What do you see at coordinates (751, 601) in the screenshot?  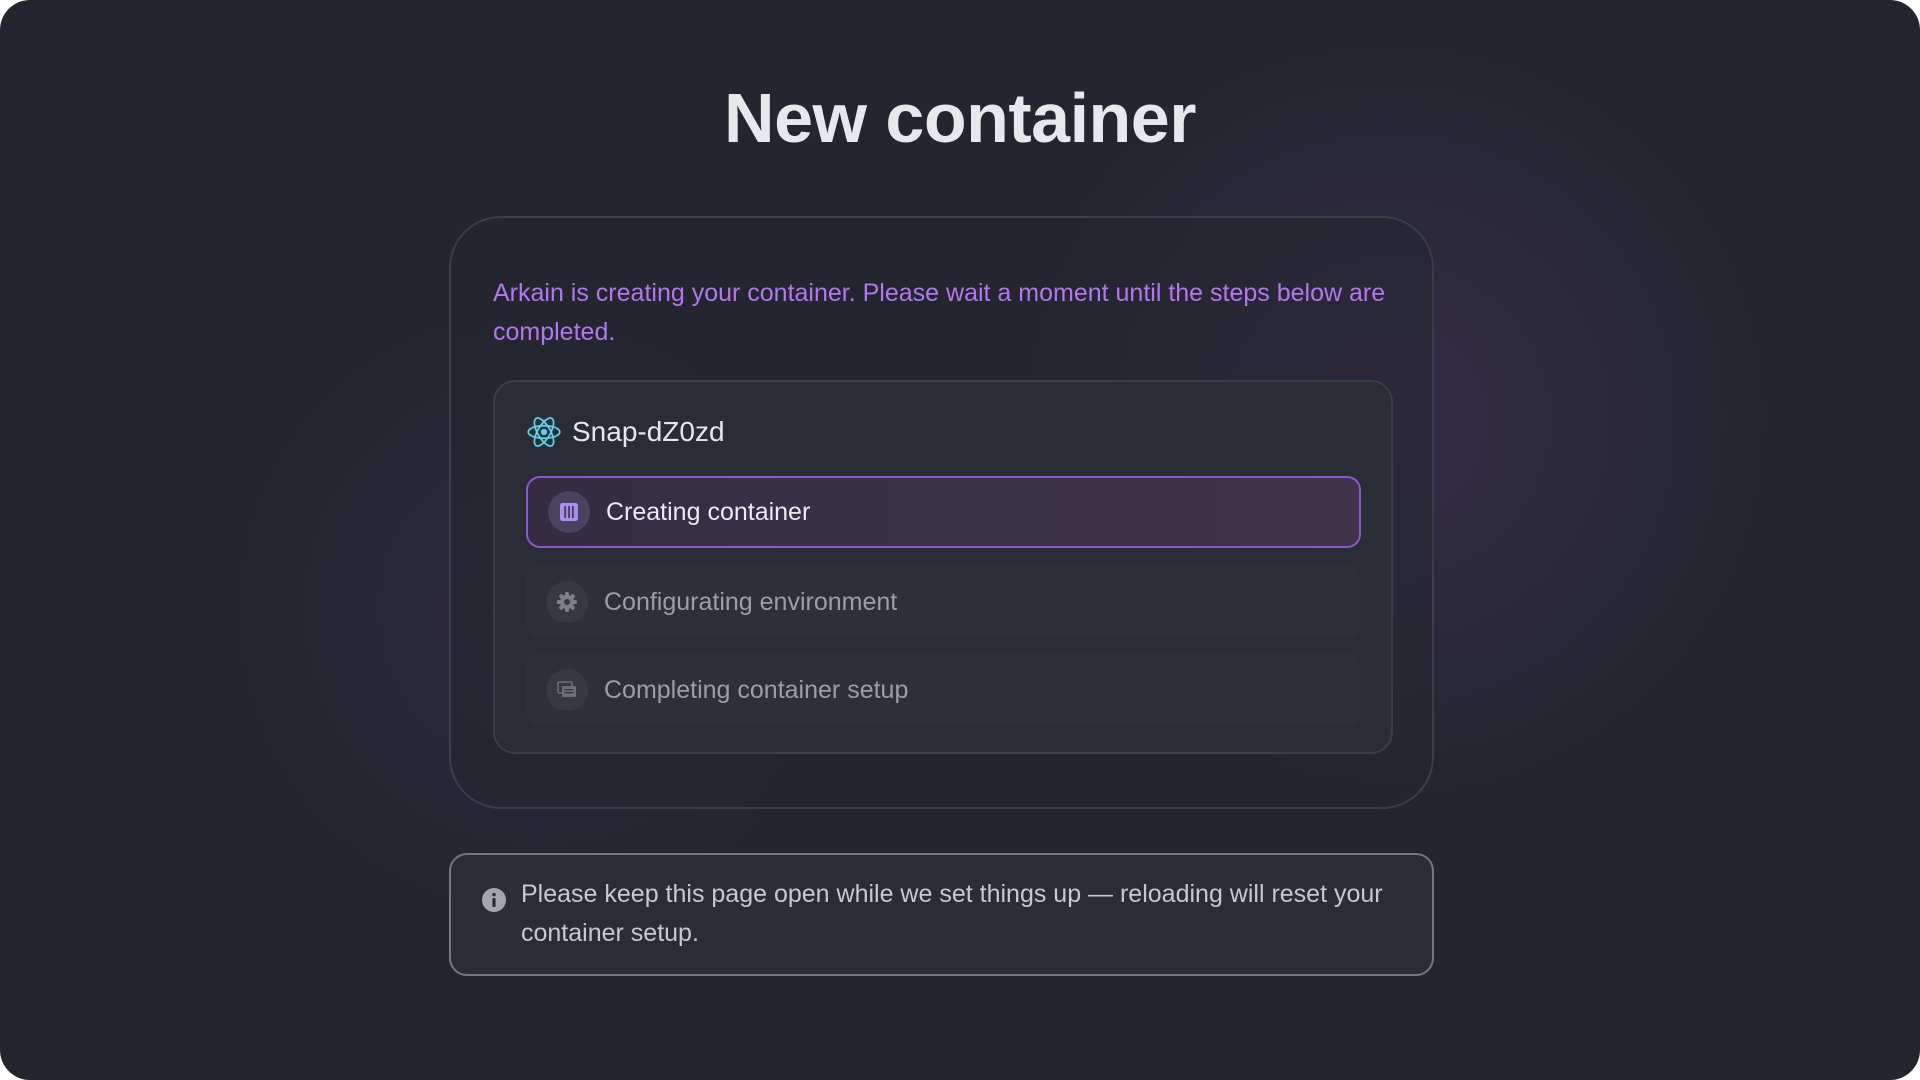 I see `step-label: Configurating environment` at bounding box center [751, 601].